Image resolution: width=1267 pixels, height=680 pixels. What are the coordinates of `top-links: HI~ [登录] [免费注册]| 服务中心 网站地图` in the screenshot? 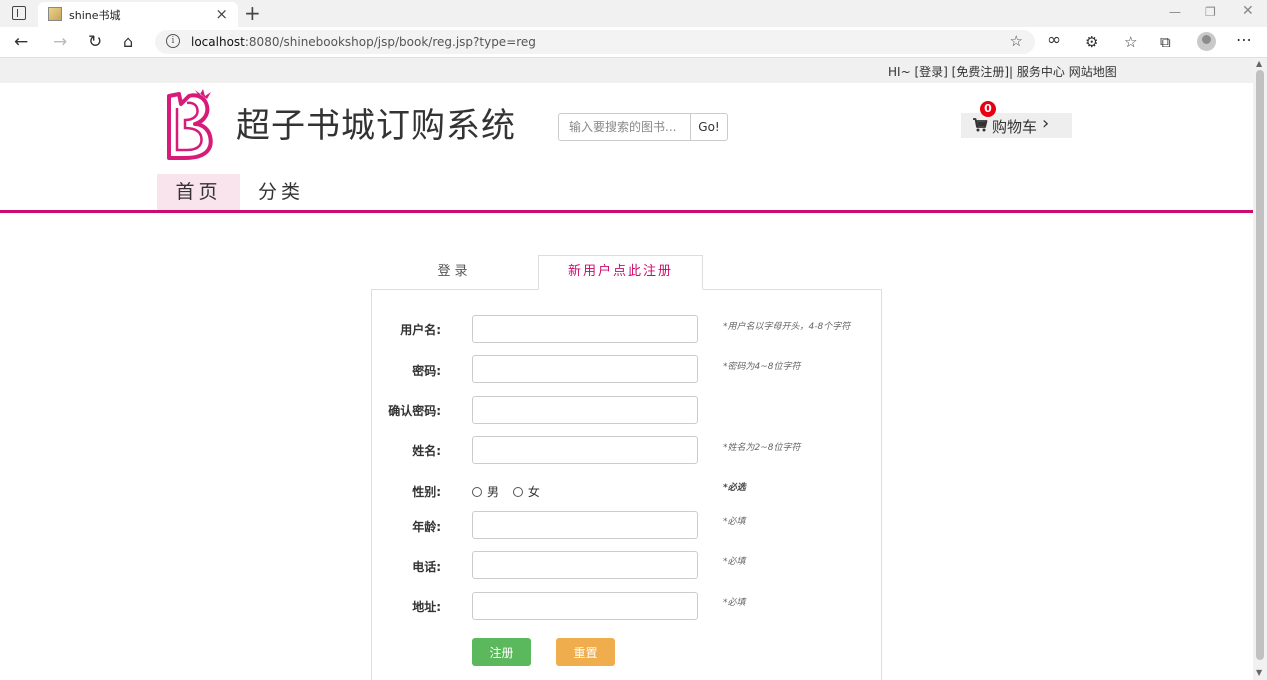 It's located at (1002, 71).